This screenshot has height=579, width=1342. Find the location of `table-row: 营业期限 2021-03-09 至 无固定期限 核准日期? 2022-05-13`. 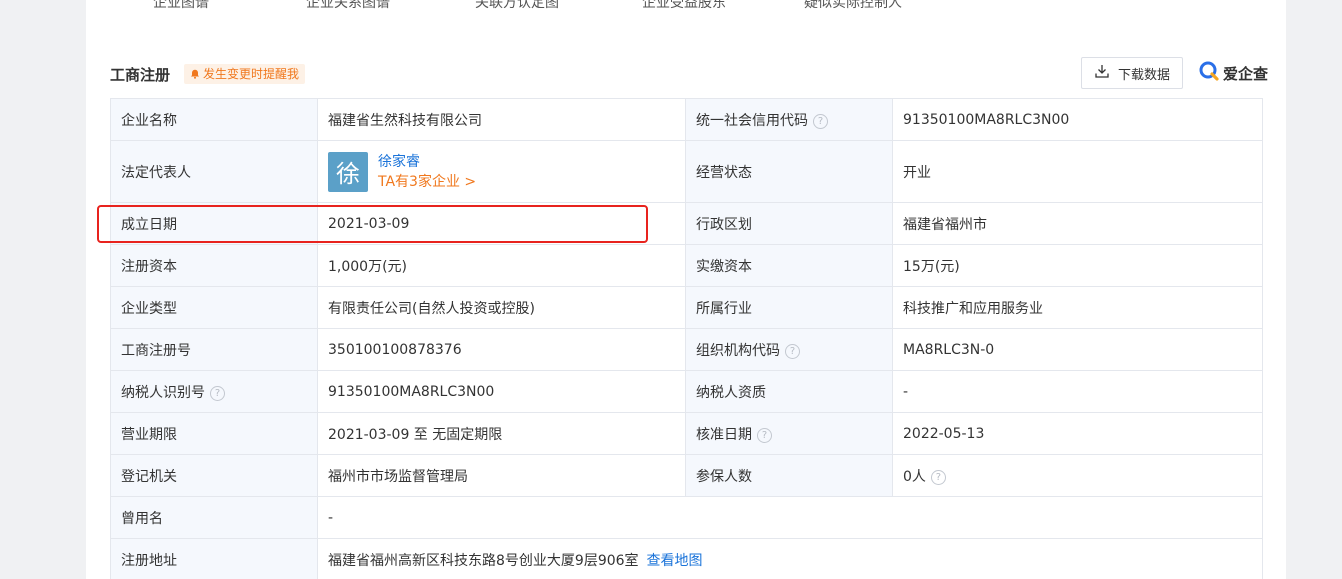

table-row: 营业期限 2021-03-09 至 无固定期限 核准日期? 2022-05-13 is located at coordinates (686, 433).